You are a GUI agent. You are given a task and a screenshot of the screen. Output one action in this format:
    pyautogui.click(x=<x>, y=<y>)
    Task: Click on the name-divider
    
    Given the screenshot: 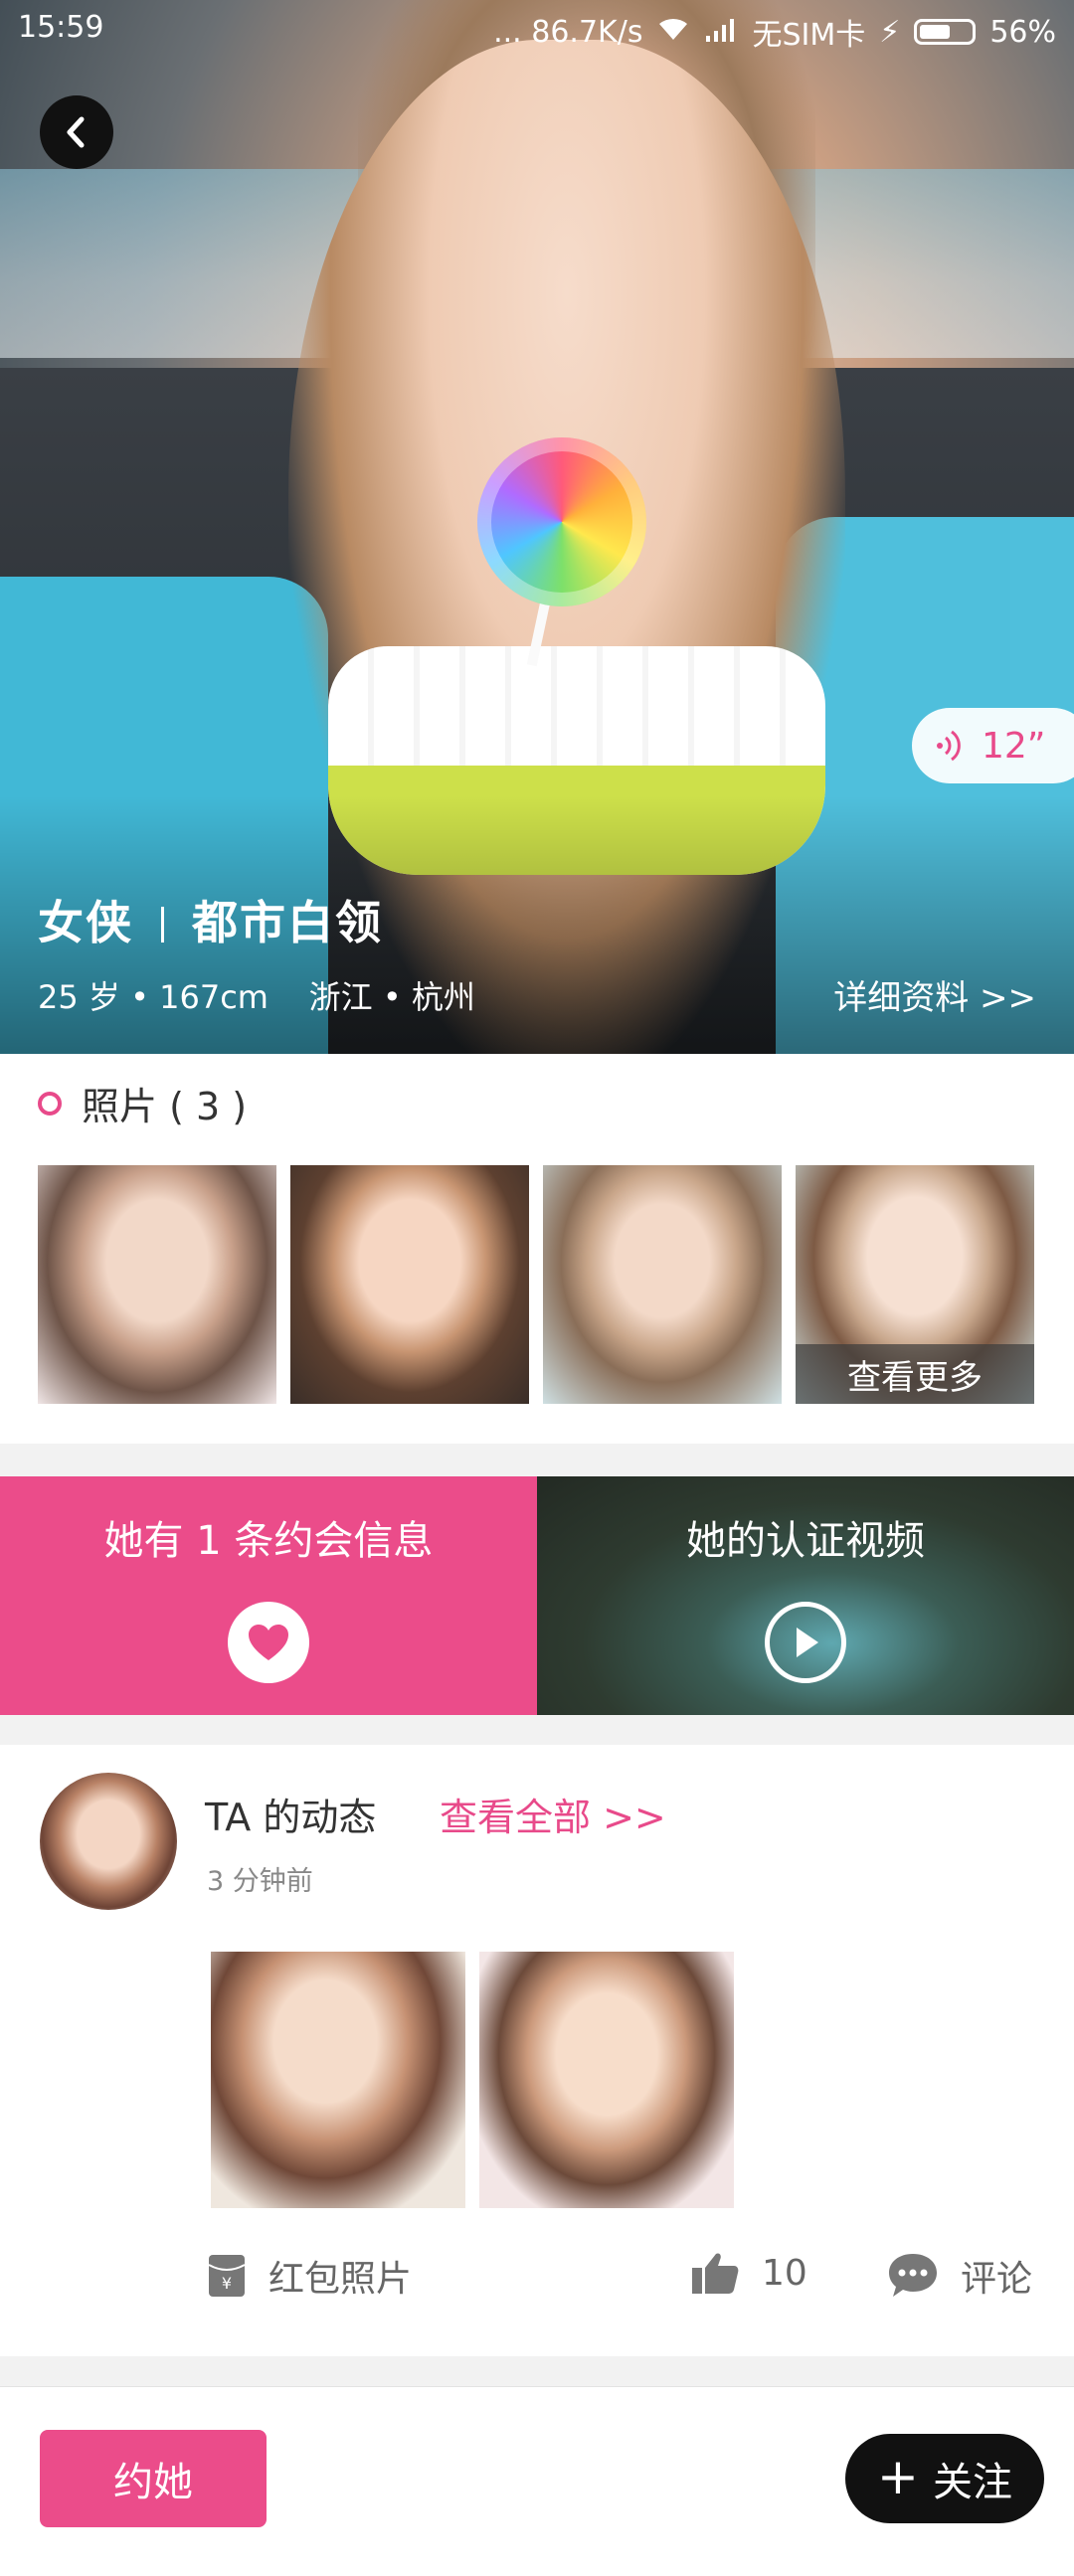 What is the action you would take?
    pyautogui.click(x=162, y=925)
    